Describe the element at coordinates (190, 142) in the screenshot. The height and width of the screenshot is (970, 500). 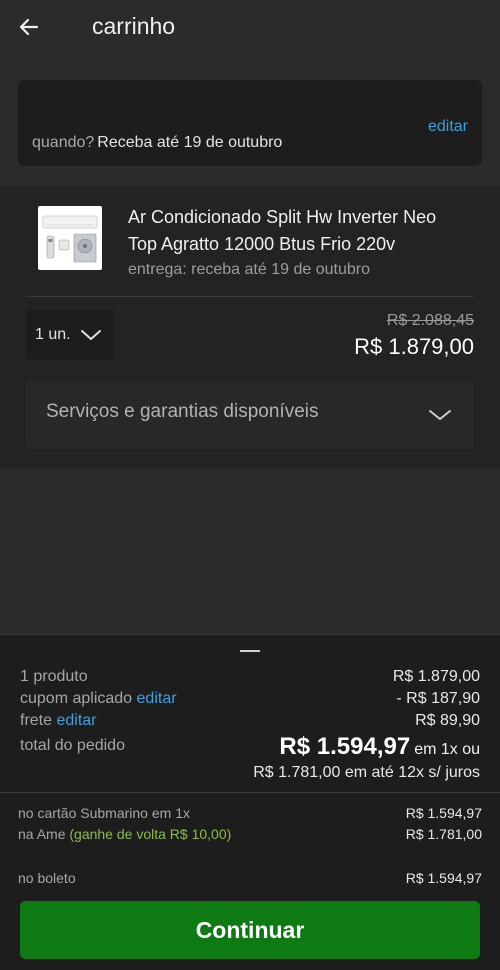
I see `delivery-date: Receba até 19 de outubro` at that location.